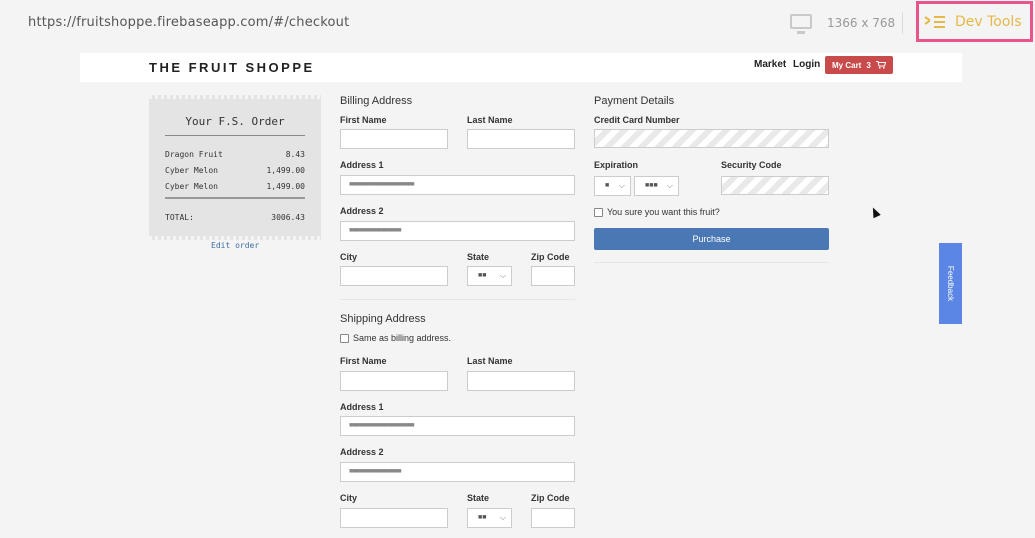 This screenshot has width=1035, height=538. Describe the element at coordinates (634, 101) in the screenshot. I see `payment-title: Payment Details` at that location.